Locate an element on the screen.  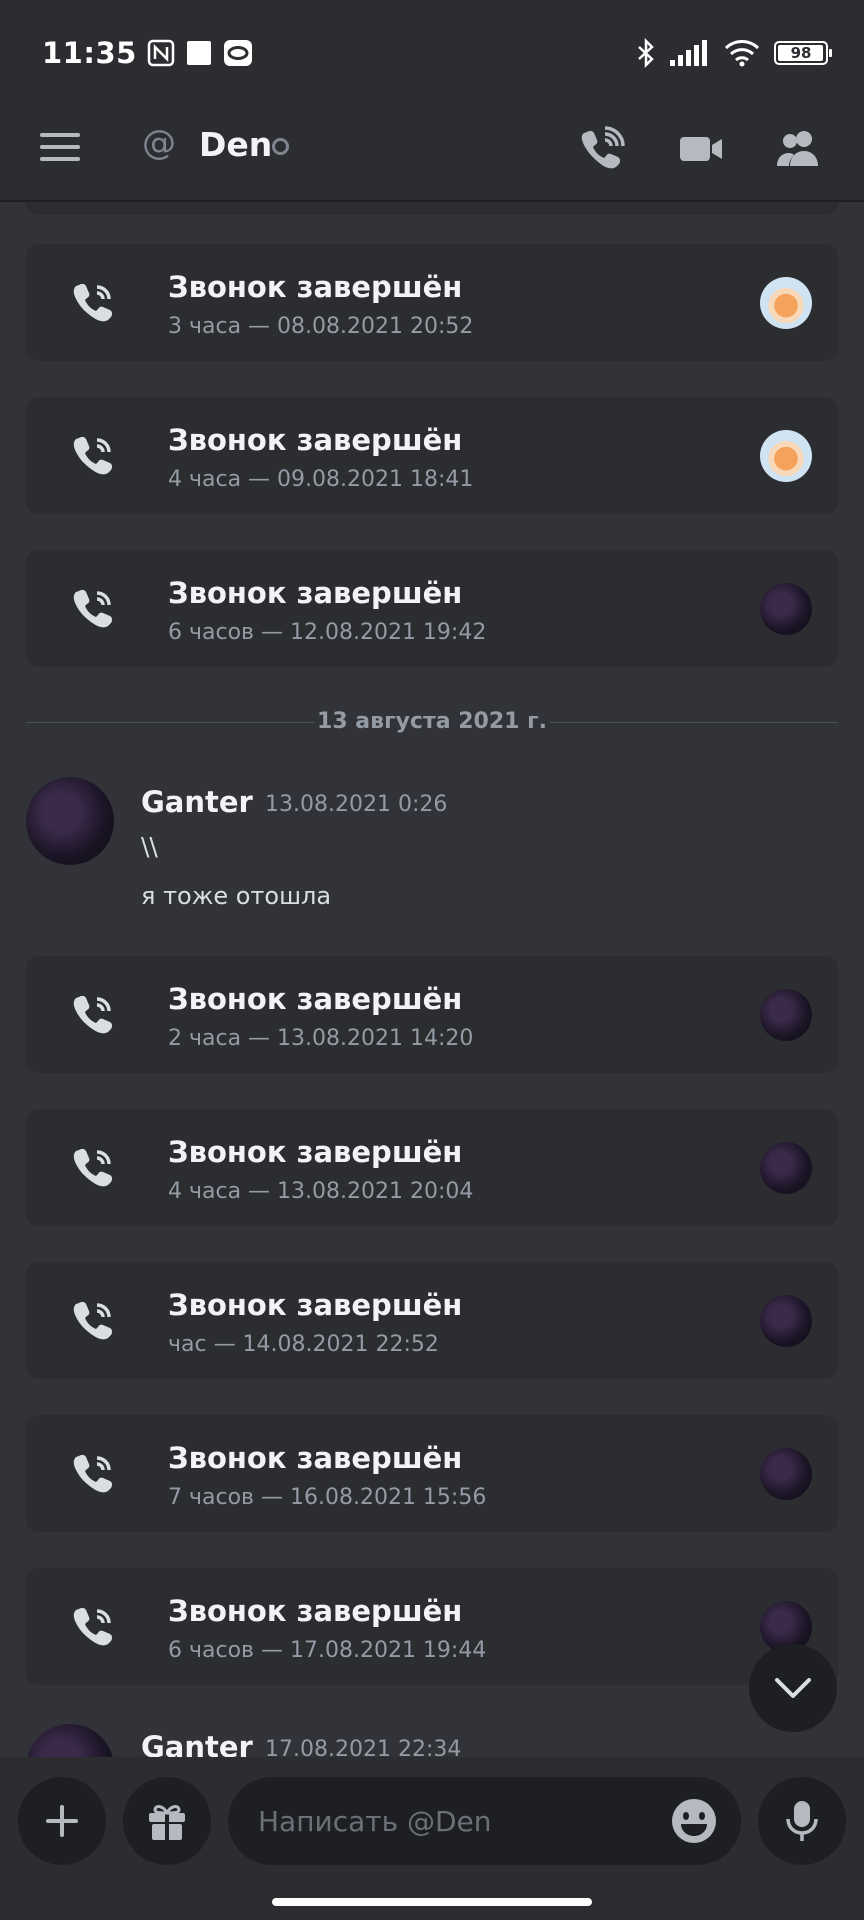
status-bar: 11:35 98 is located at coordinates (432, 52).